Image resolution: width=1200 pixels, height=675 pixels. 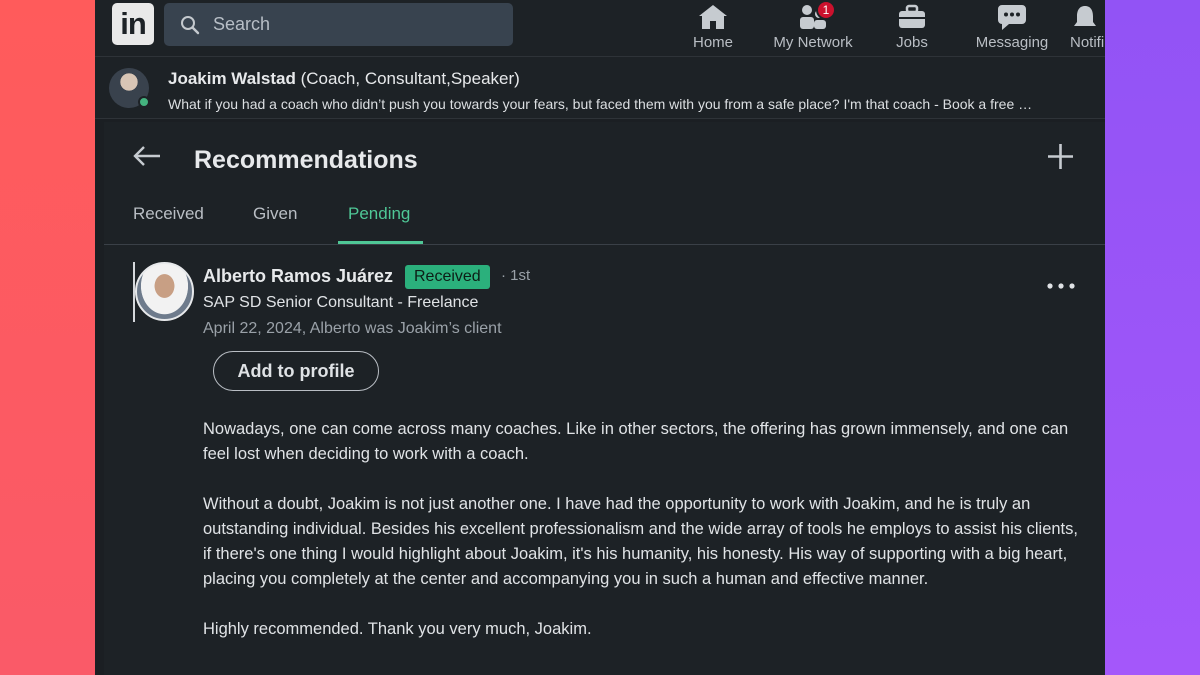 I want to click on status-badge: Received, so click(x=447, y=277).